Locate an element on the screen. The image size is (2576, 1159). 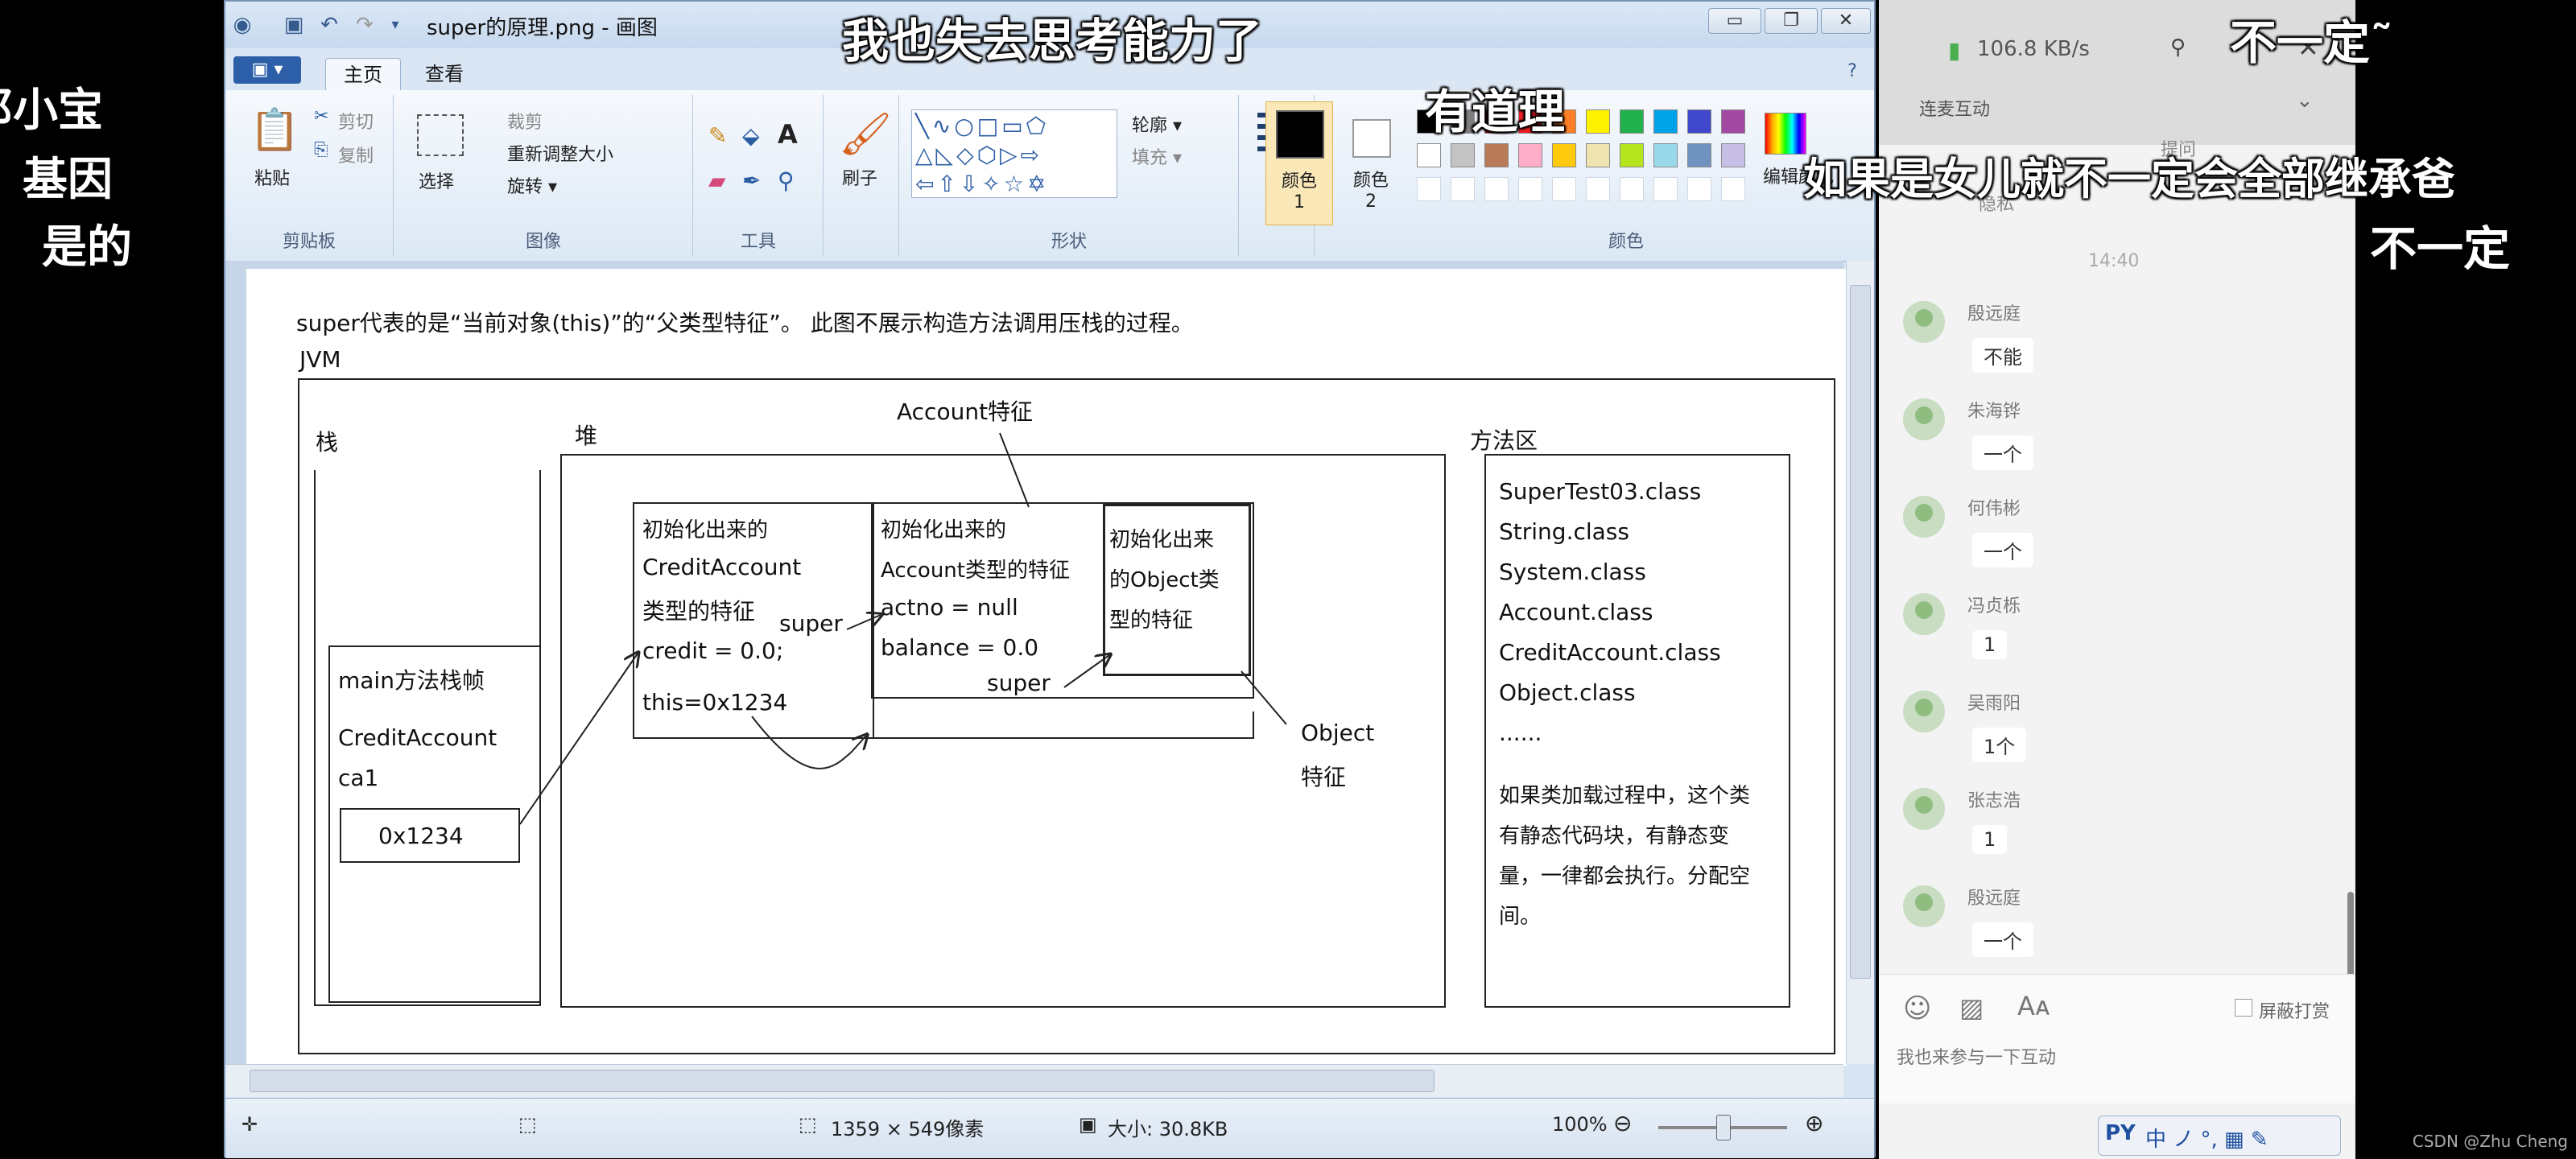
account-line-3: actno = null is located at coordinates (949, 607).